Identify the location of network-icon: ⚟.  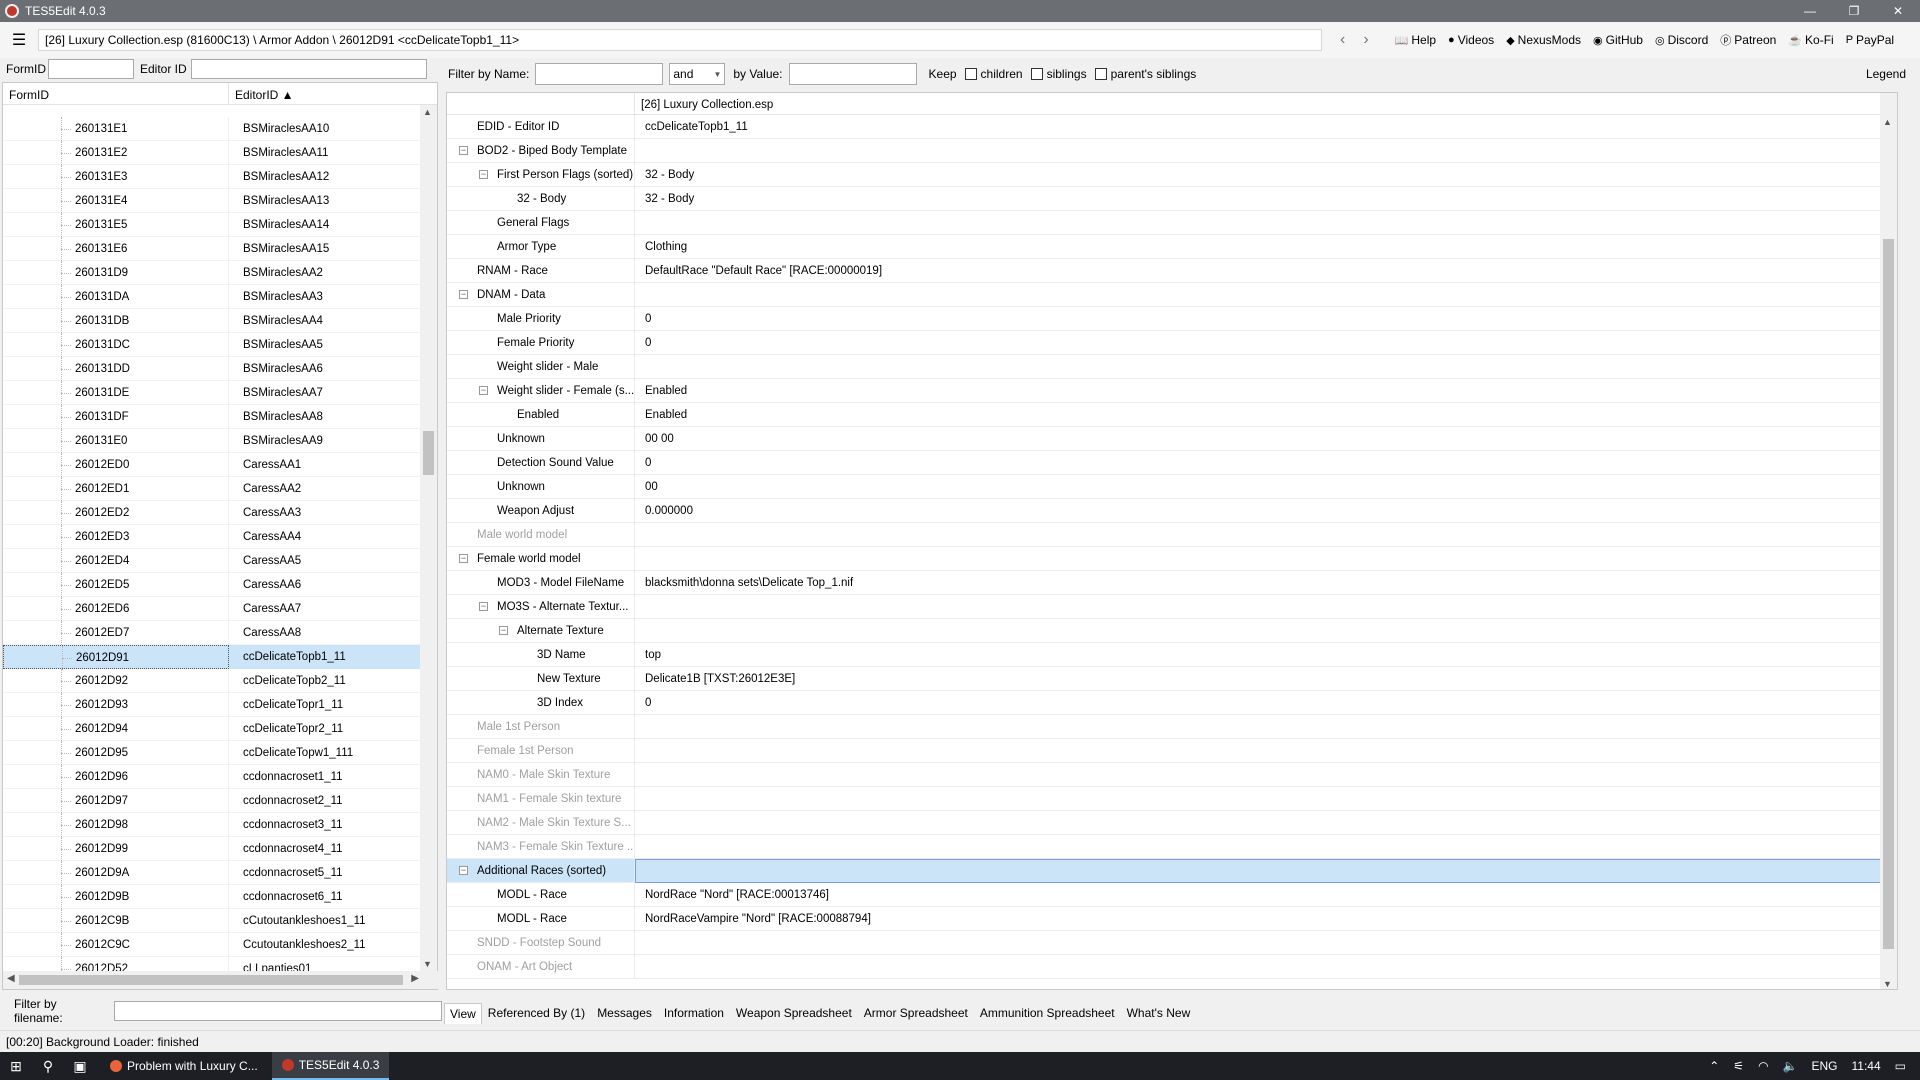
(1738, 1066).